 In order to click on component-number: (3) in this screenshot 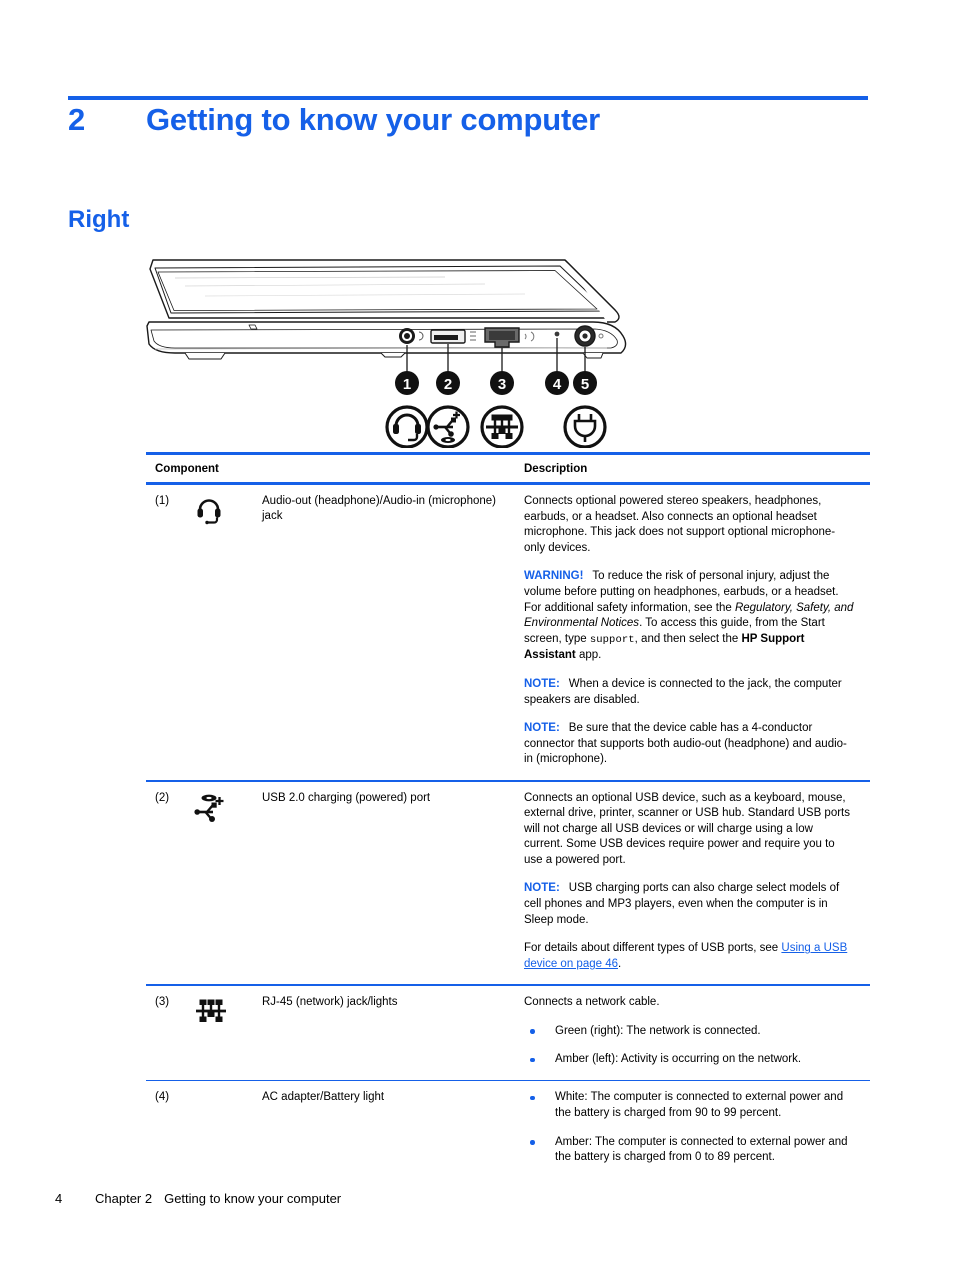, I will do `click(162, 1002)`.